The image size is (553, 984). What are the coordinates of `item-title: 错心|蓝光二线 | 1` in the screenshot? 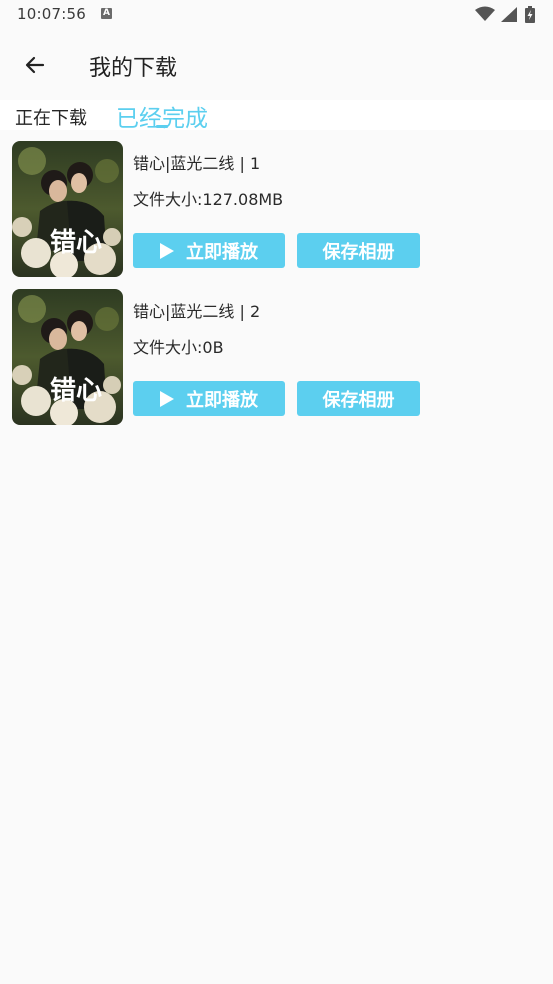 It's located at (197, 163).